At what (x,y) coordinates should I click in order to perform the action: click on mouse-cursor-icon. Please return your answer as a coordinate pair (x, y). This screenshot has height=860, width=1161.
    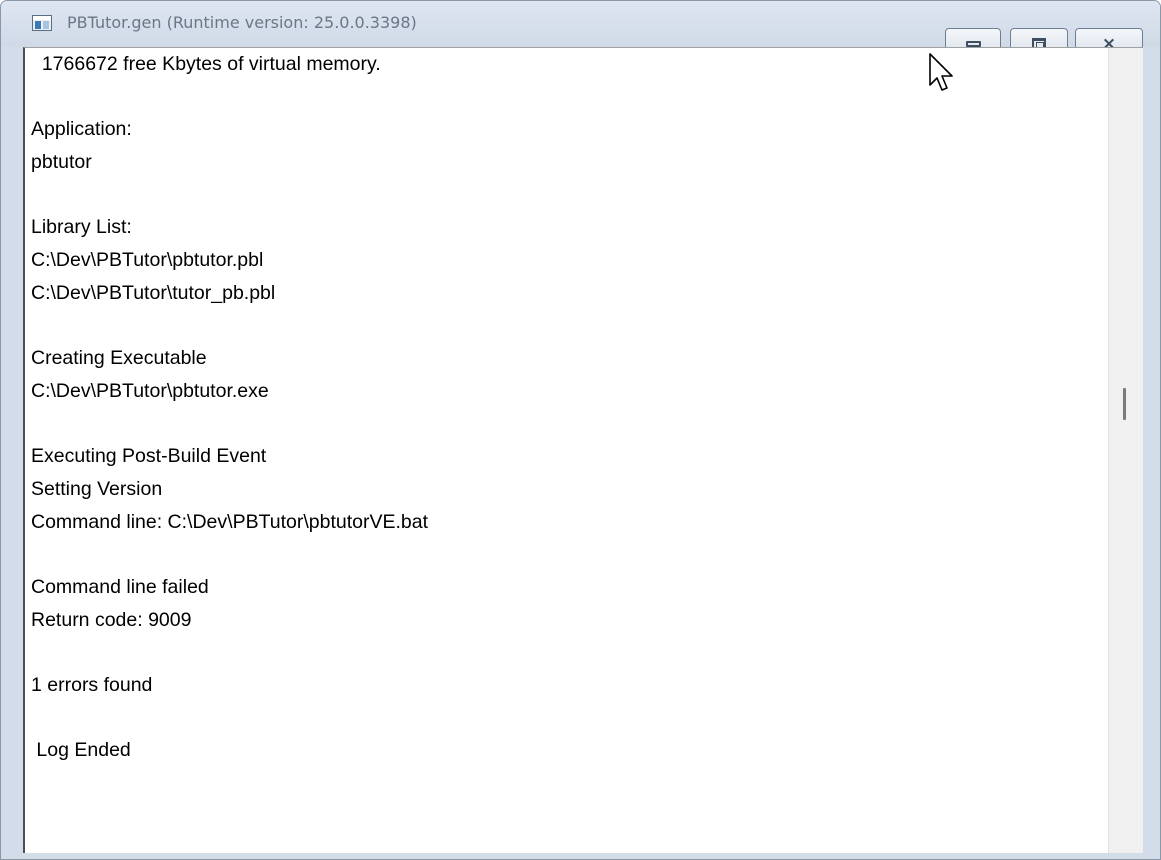
    Looking at the image, I should click on (941, 72).